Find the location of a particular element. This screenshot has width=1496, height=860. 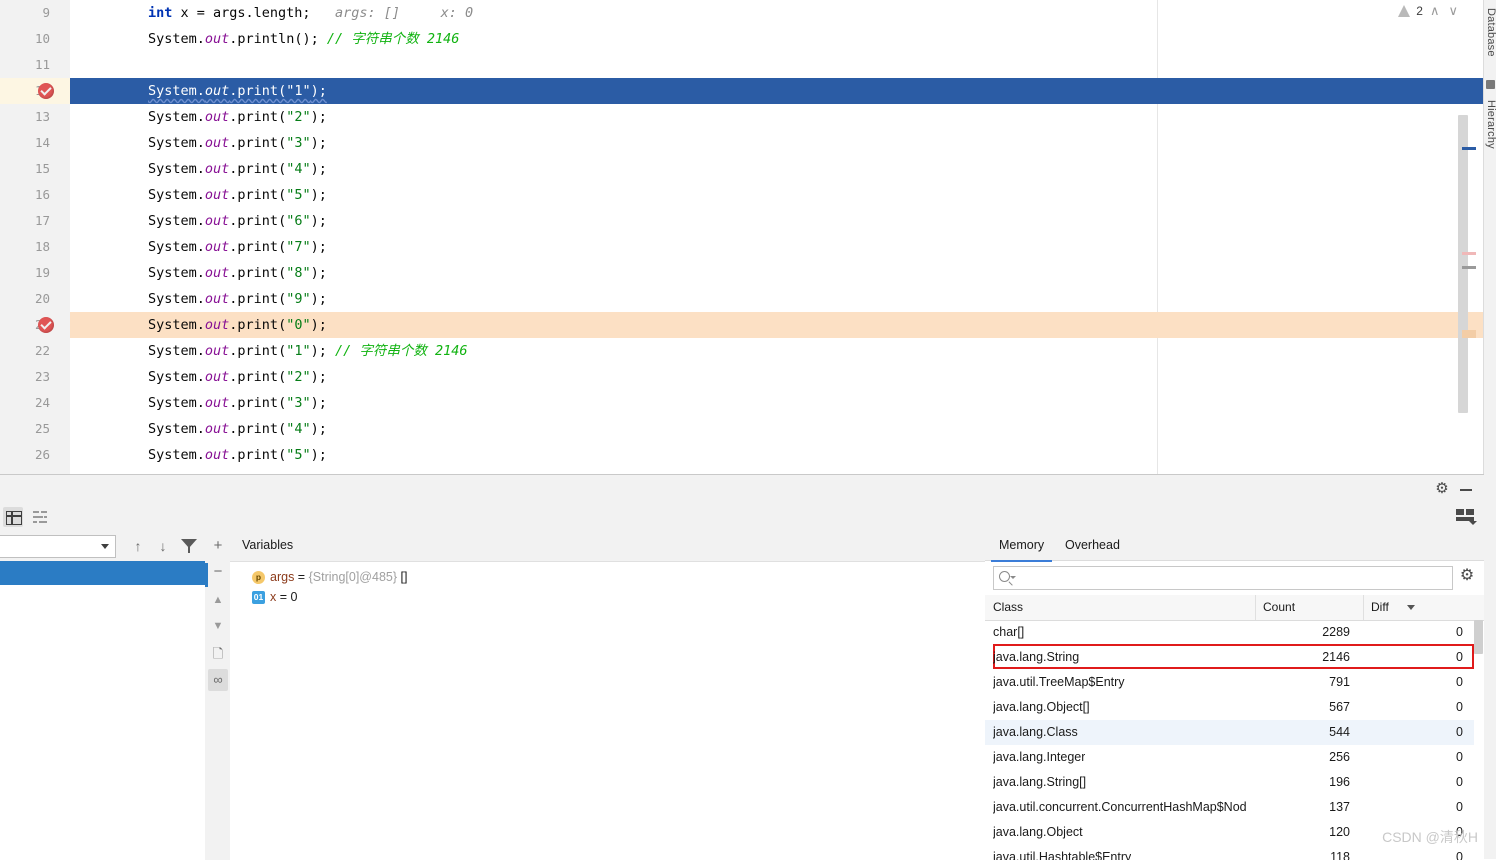

editor-line: 22 System.out.print("1"); // 字符串个数 2146 is located at coordinates (742, 351).